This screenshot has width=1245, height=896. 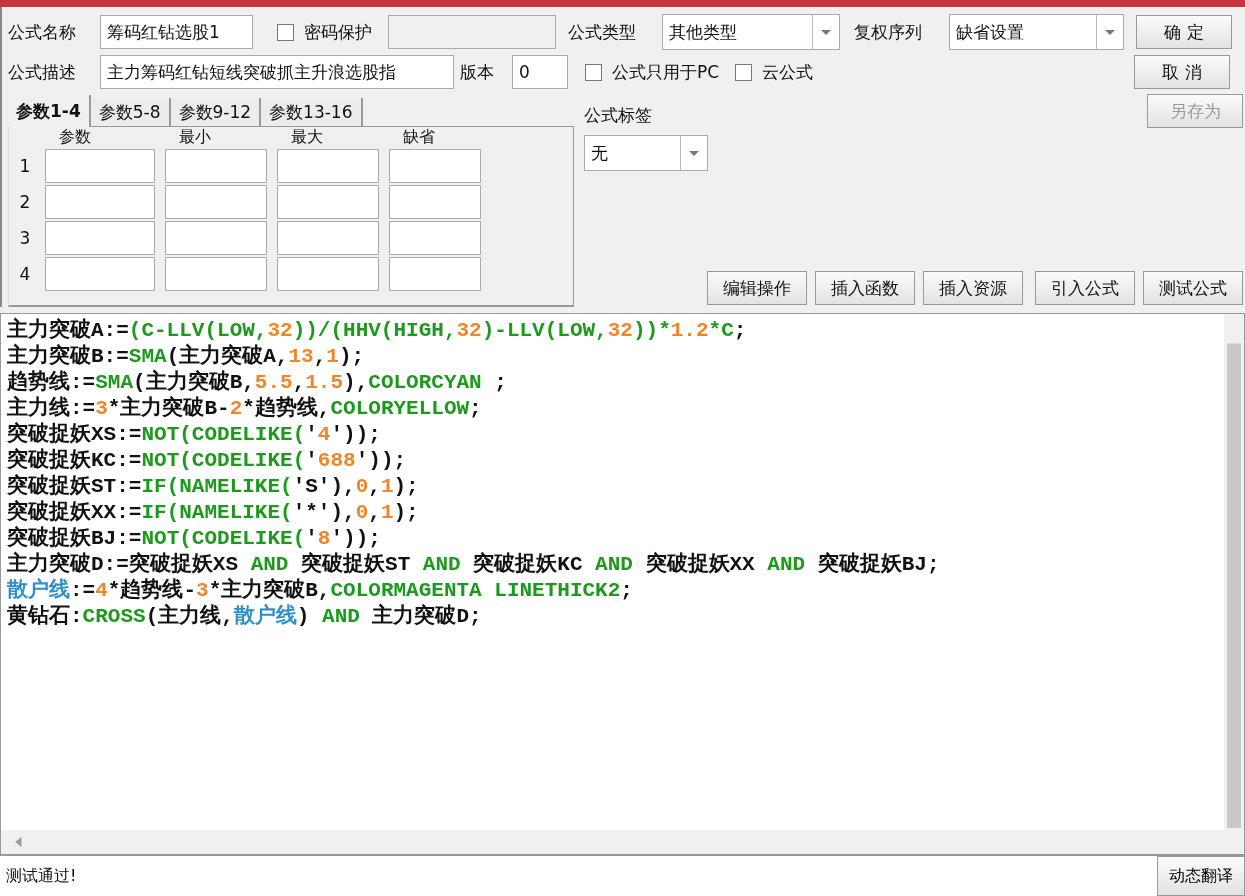 I want to click on column-header: 最小, so click(x=195, y=137).